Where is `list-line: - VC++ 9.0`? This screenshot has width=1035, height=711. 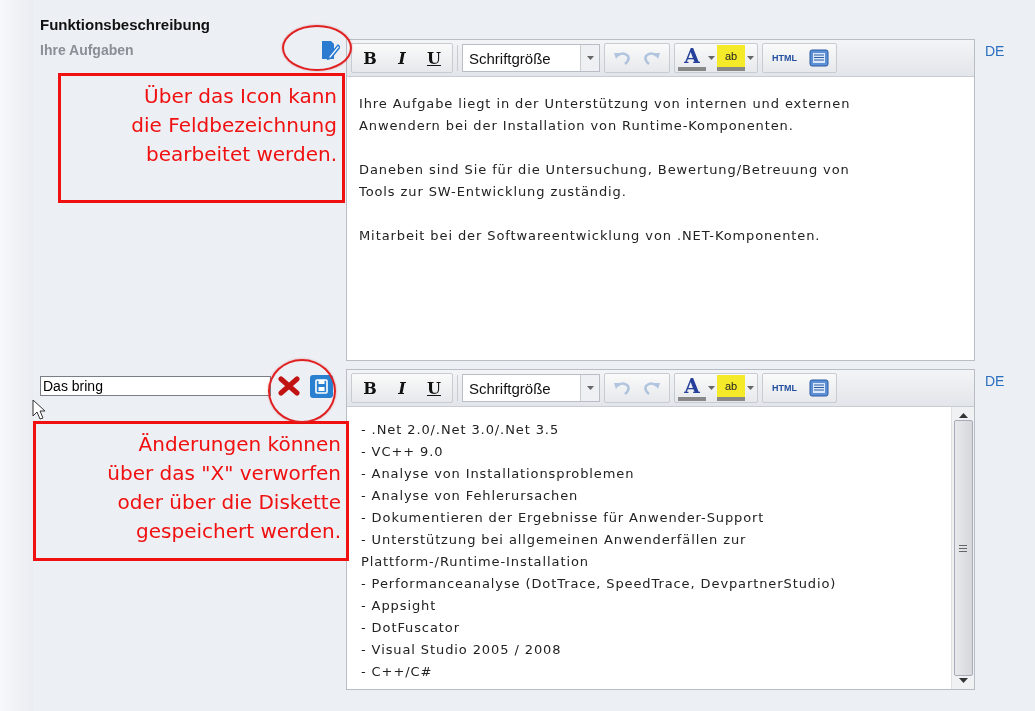 list-line: - VC++ 9.0 is located at coordinates (403, 452).